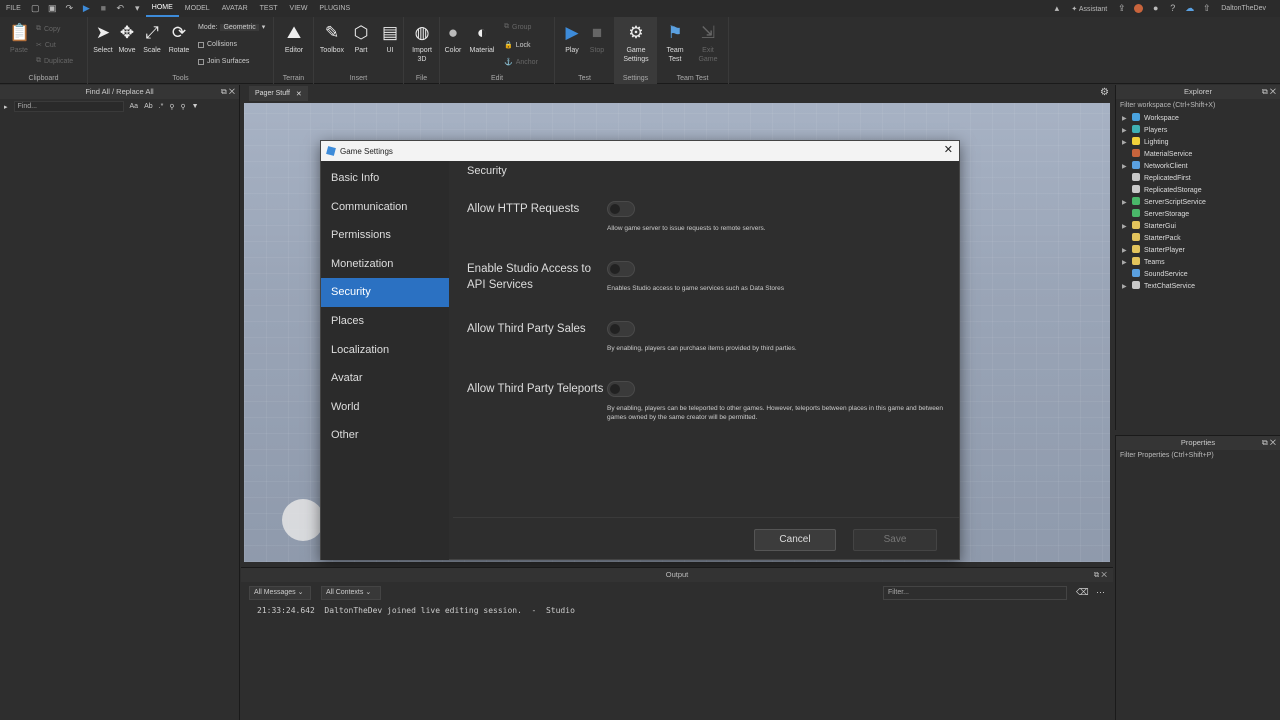 This screenshot has width=1280, height=720. Describe the element at coordinates (171, 107) in the screenshot. I see `search-icon: ⚲` at that location.